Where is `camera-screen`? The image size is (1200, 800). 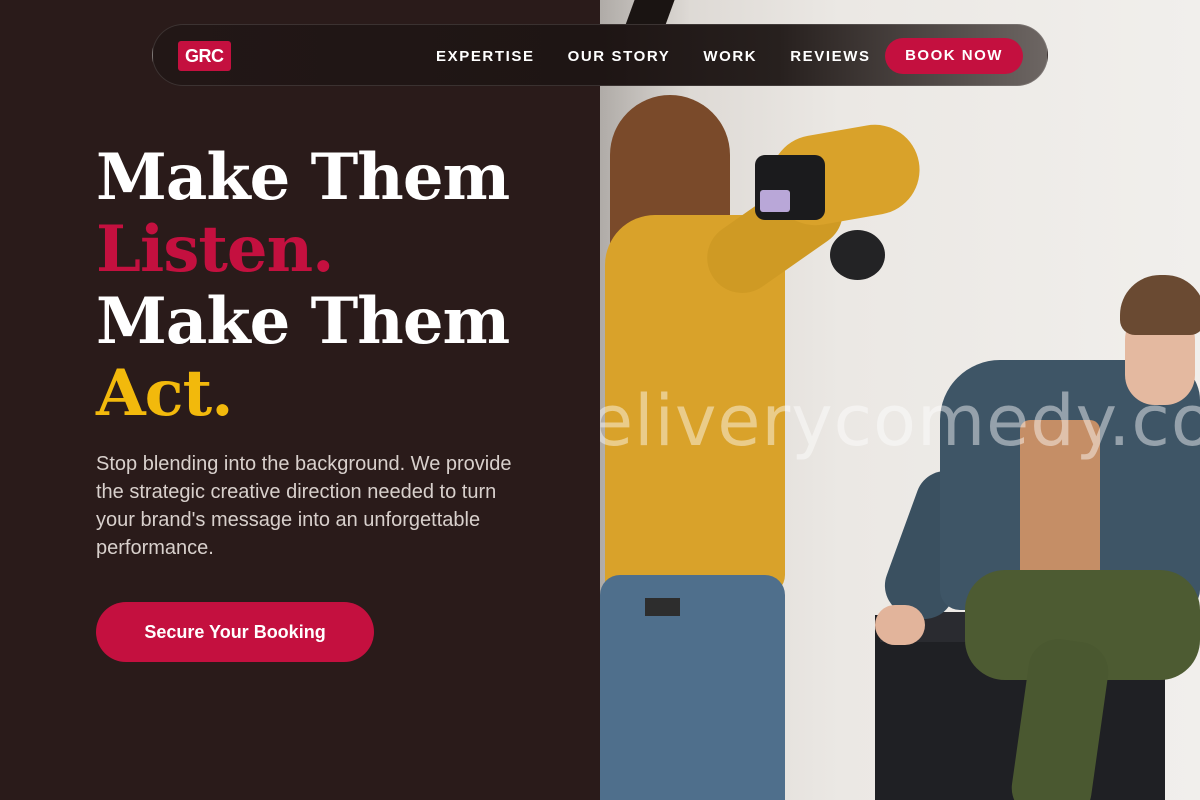
camera-screen is located at coordinates (775, 201).